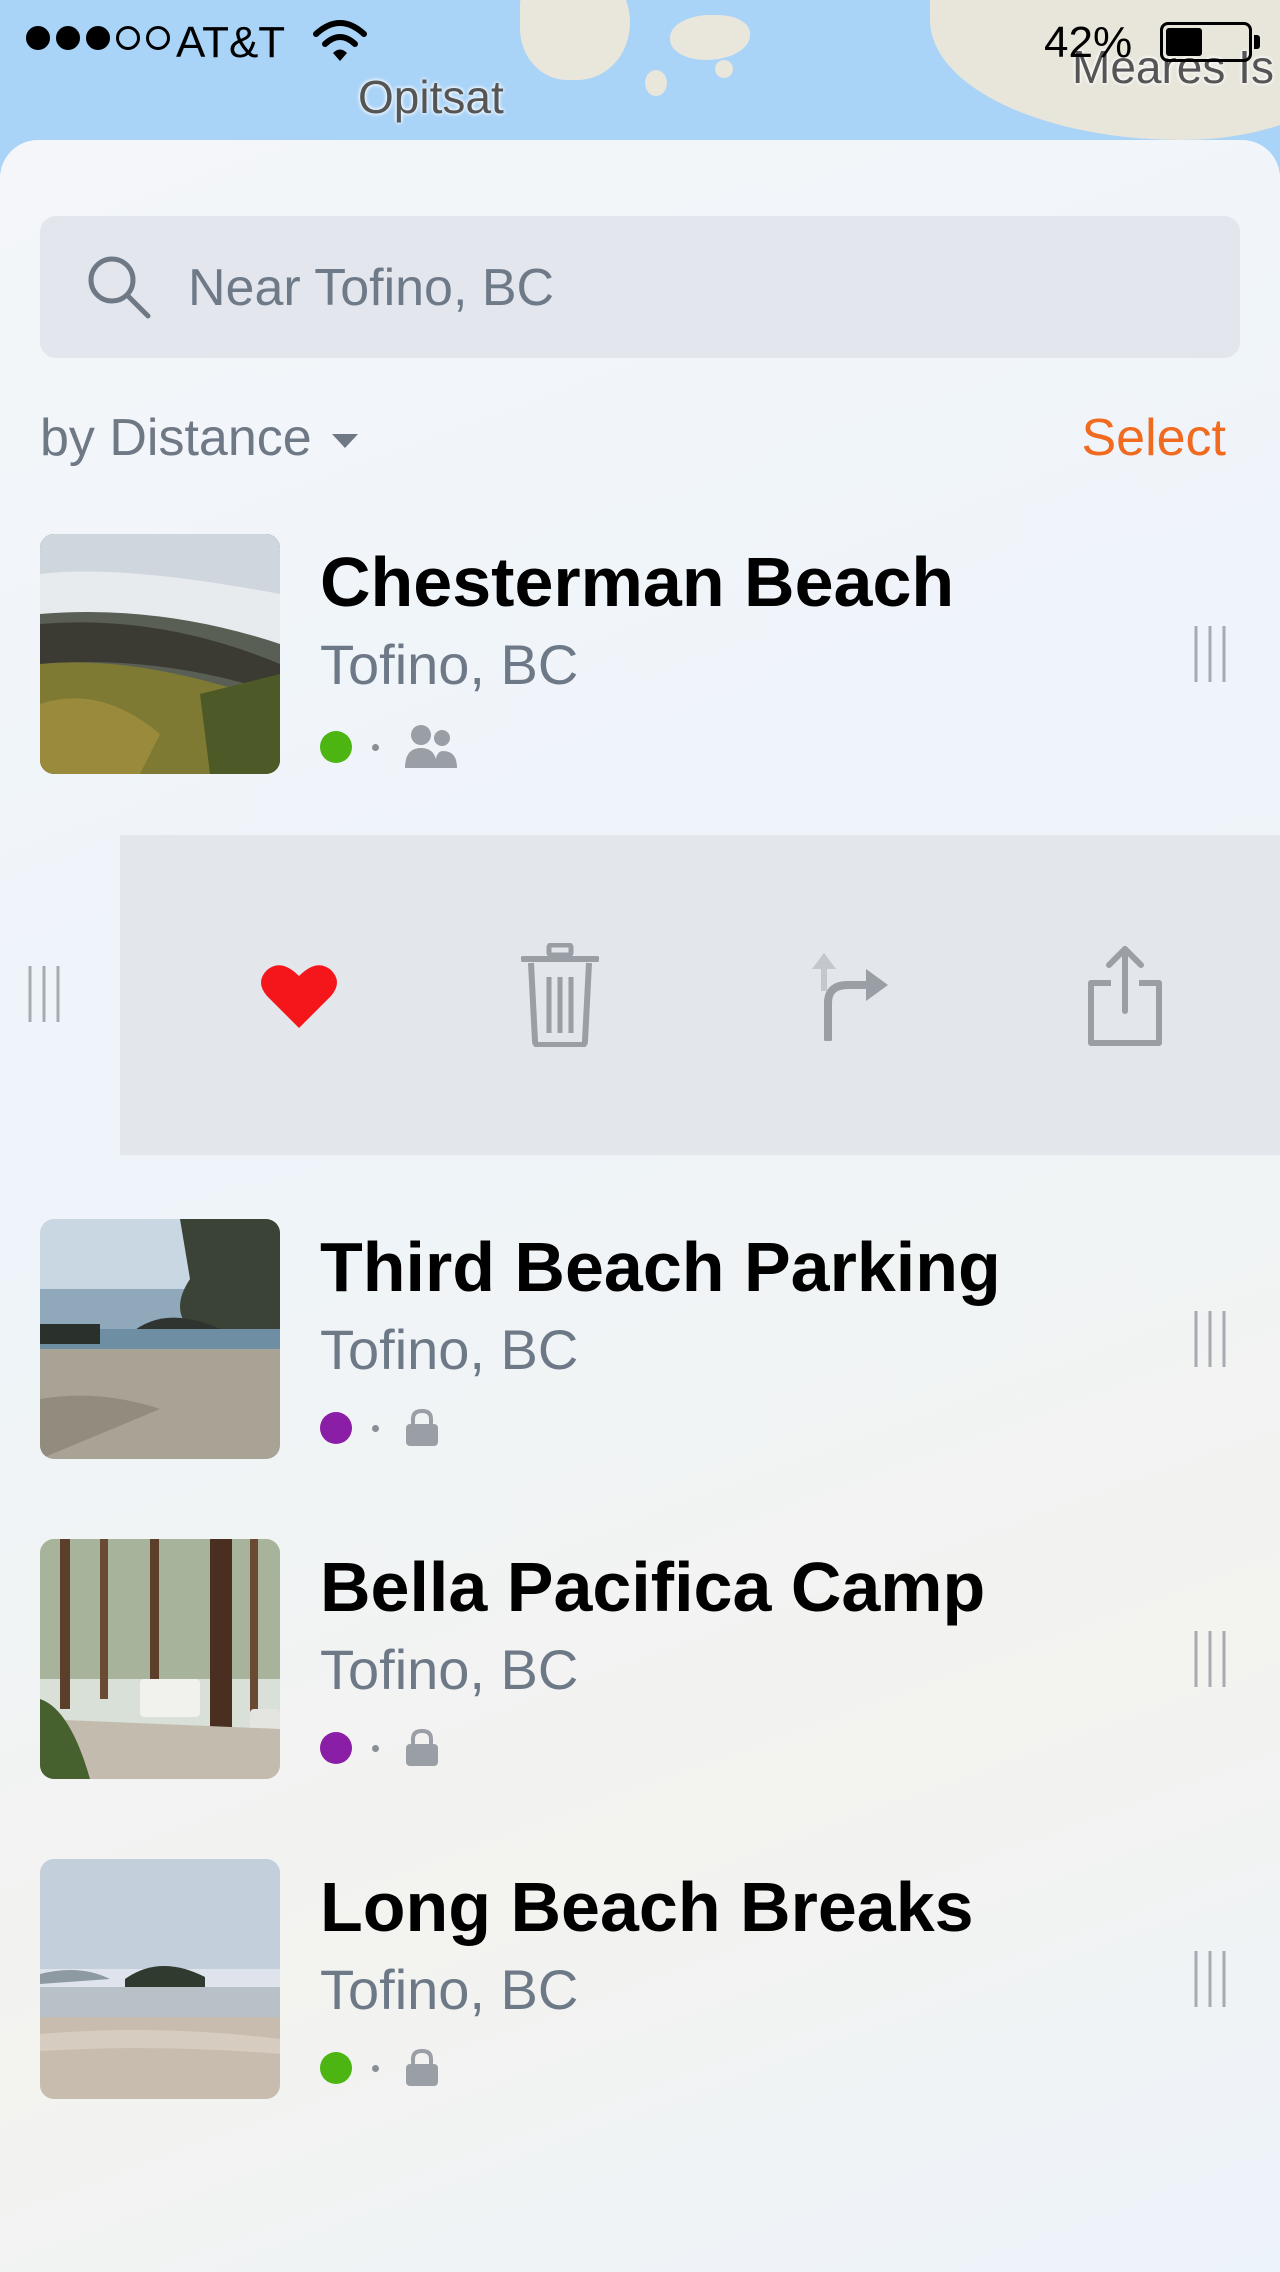  I want to click on place-name: Chesterman Beach, so click(637, 582).